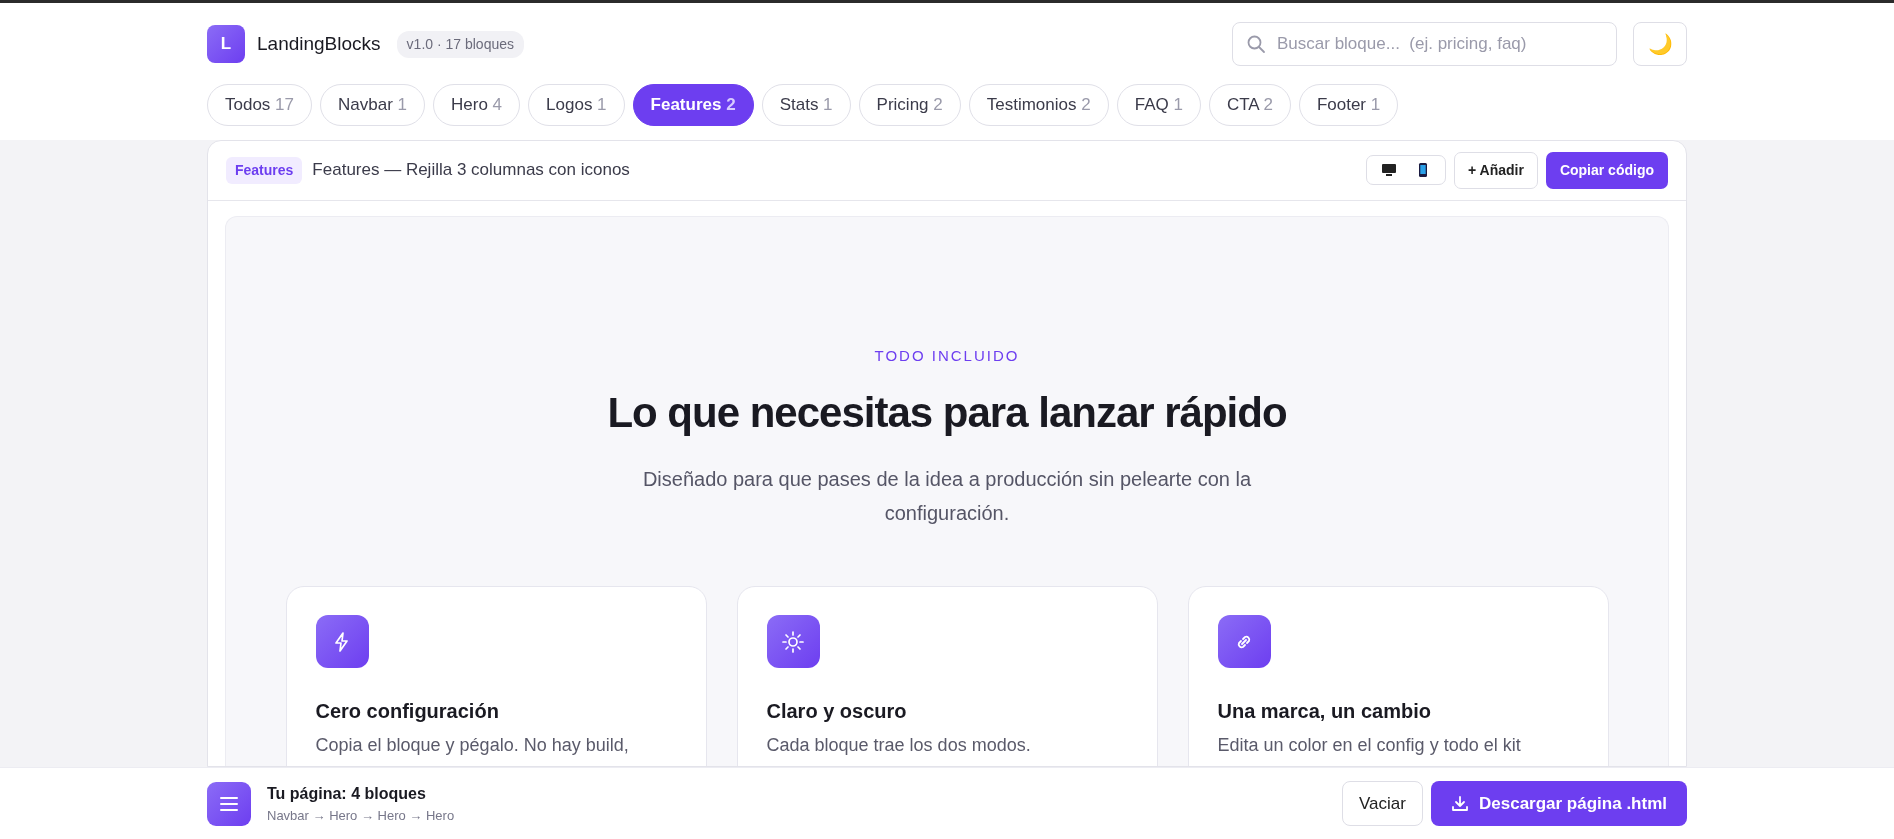 The height and width of the screenshot is (839, 1894). I want to click on category-tab: Hero 4, so click(477, 105).